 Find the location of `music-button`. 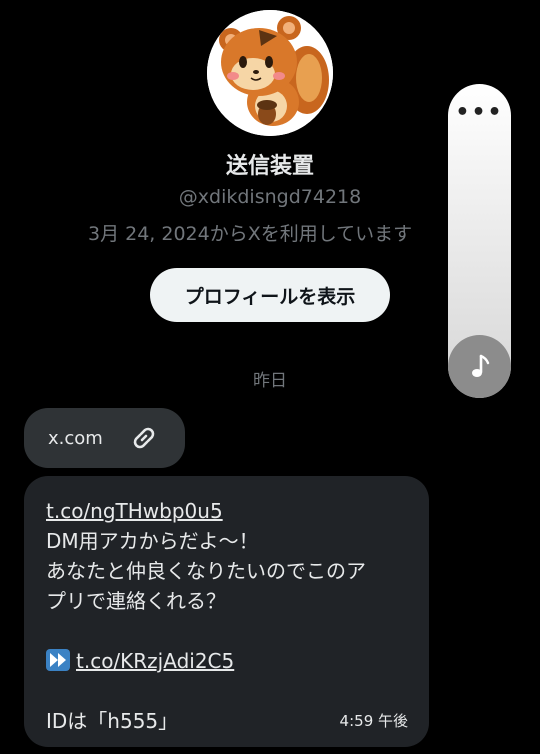

music-button is located at coordinates (479, 366).